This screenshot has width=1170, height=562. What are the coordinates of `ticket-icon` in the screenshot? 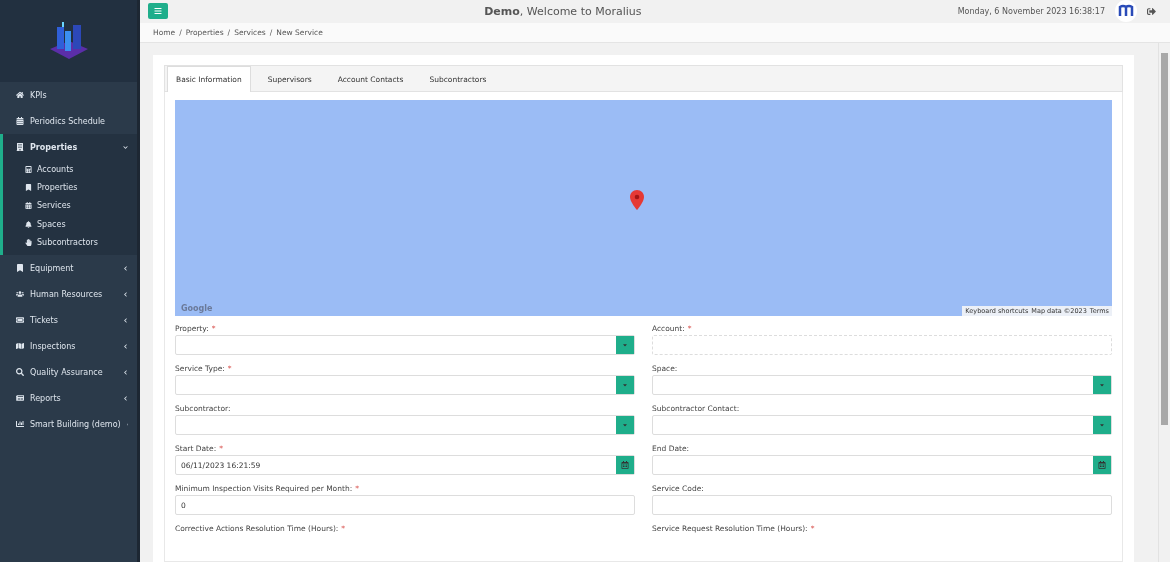 It's located at (20, 320).